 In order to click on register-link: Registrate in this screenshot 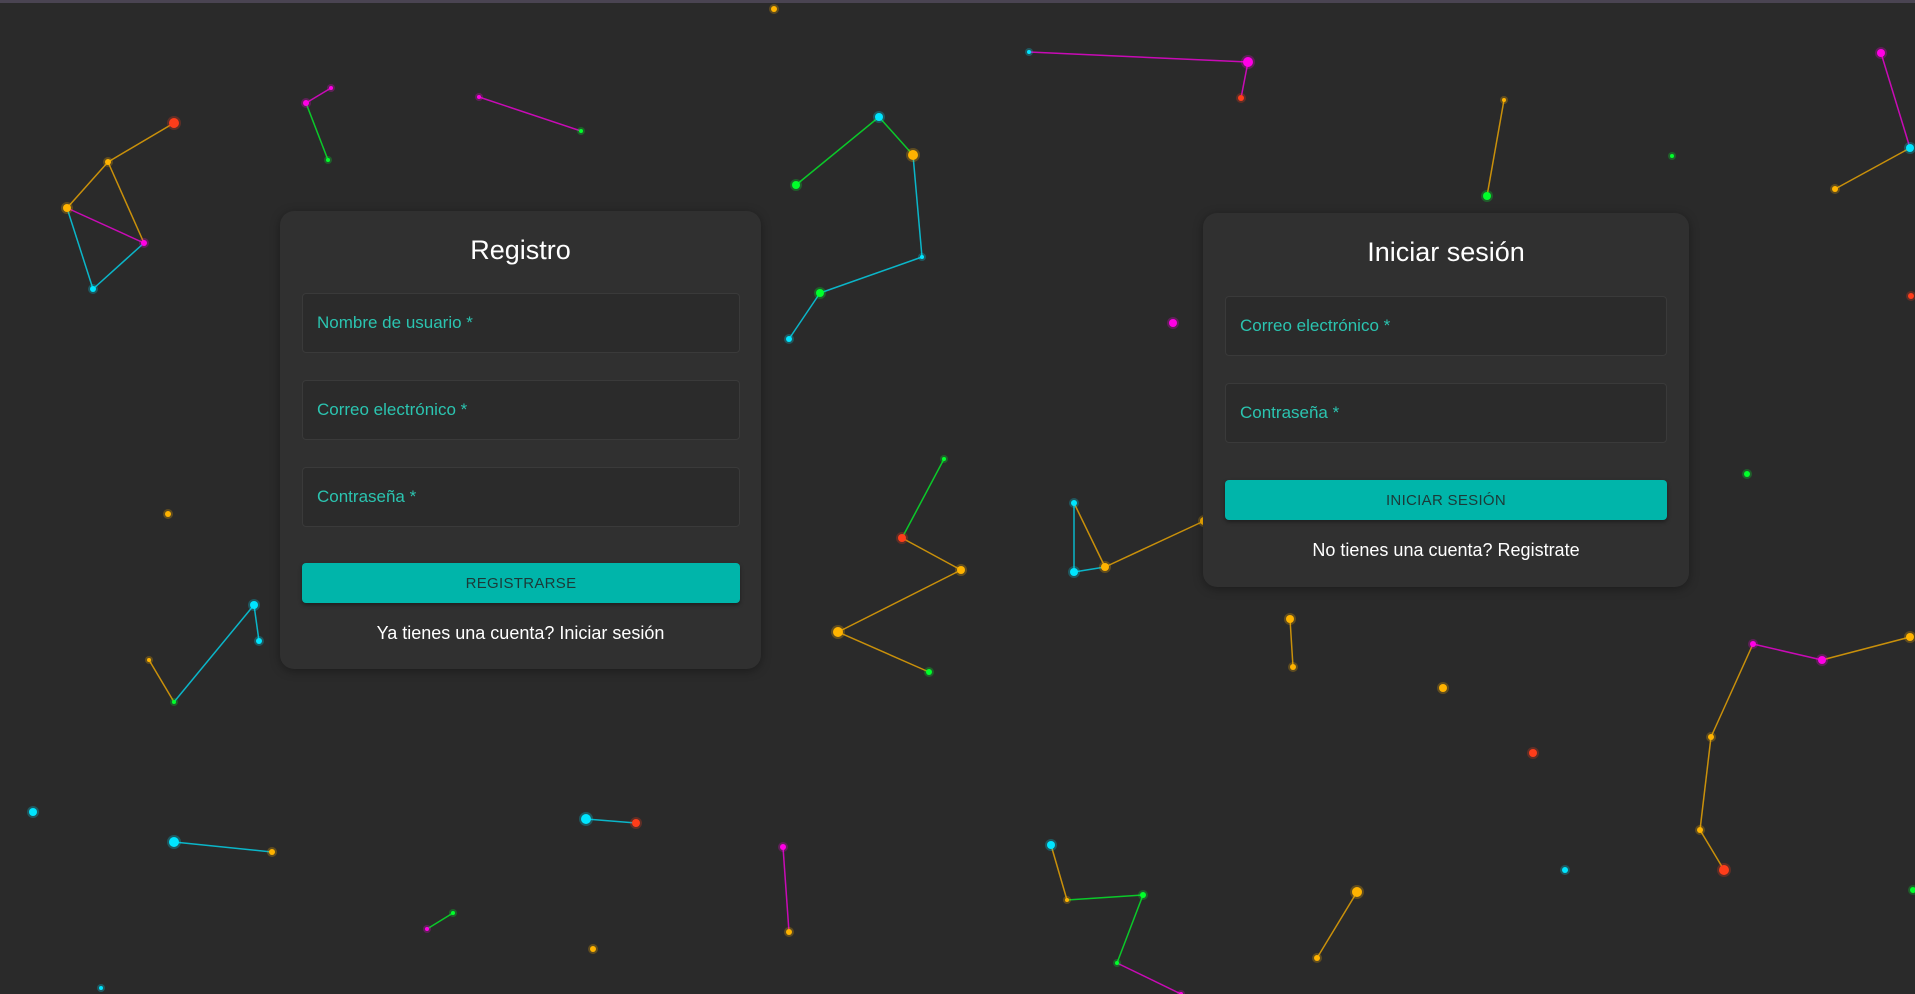, I will do `click(1539, 550)`.